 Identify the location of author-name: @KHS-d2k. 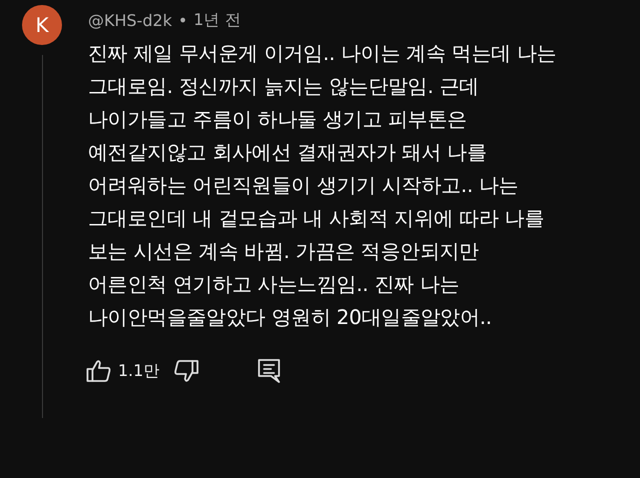
(130, 20).